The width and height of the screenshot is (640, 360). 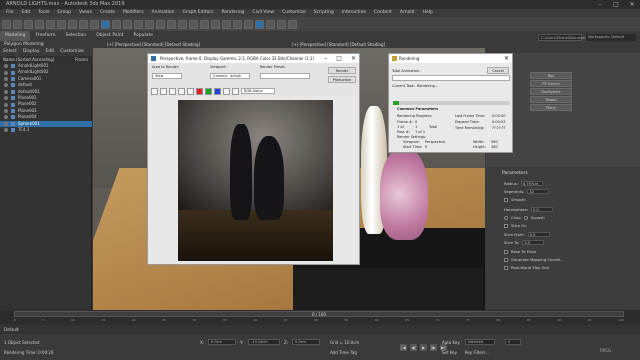 What do you see at coordinates (167, 76) in the screenshot?
I see `area-to-render-dropdown: View` at bounding box center [167, 76].